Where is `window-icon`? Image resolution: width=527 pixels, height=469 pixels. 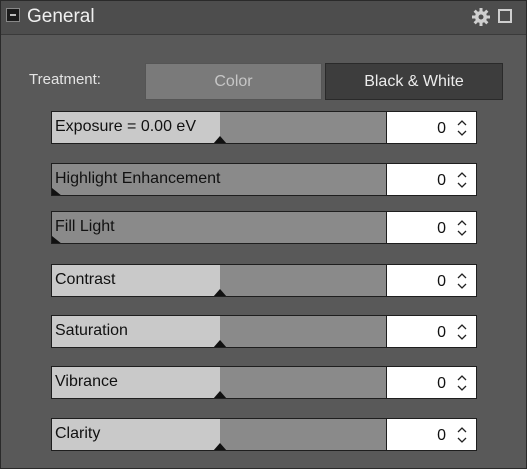 window-icon is located at coordinates (505, 16).